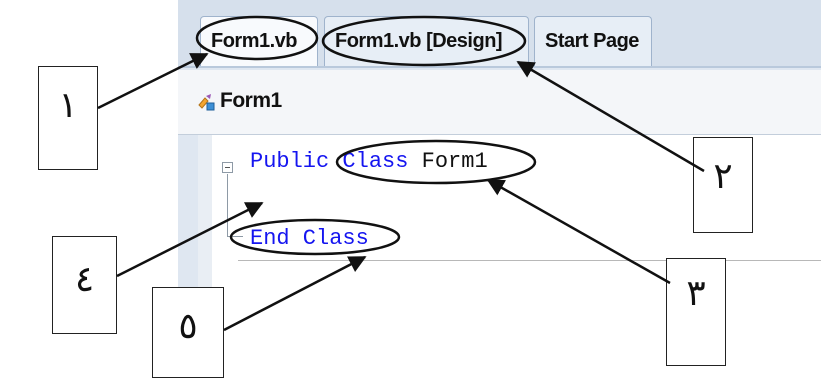 The width and height of the screenshot is (821, 378). Describe the element at coordinates (436, 162) in the screenshot. I see `highlight-ellipse-class-name` at that location.